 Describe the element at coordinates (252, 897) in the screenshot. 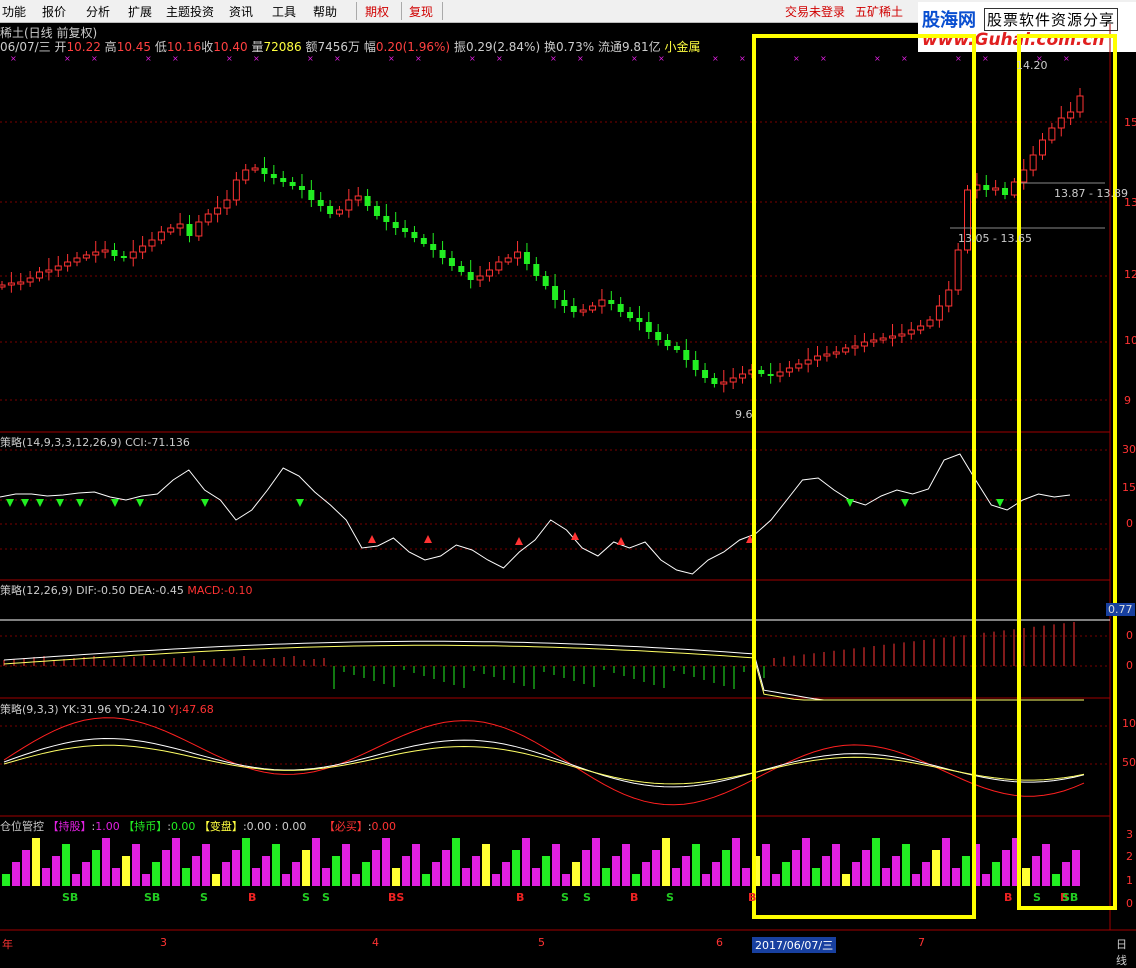

I see `signal-label: B` at that location.